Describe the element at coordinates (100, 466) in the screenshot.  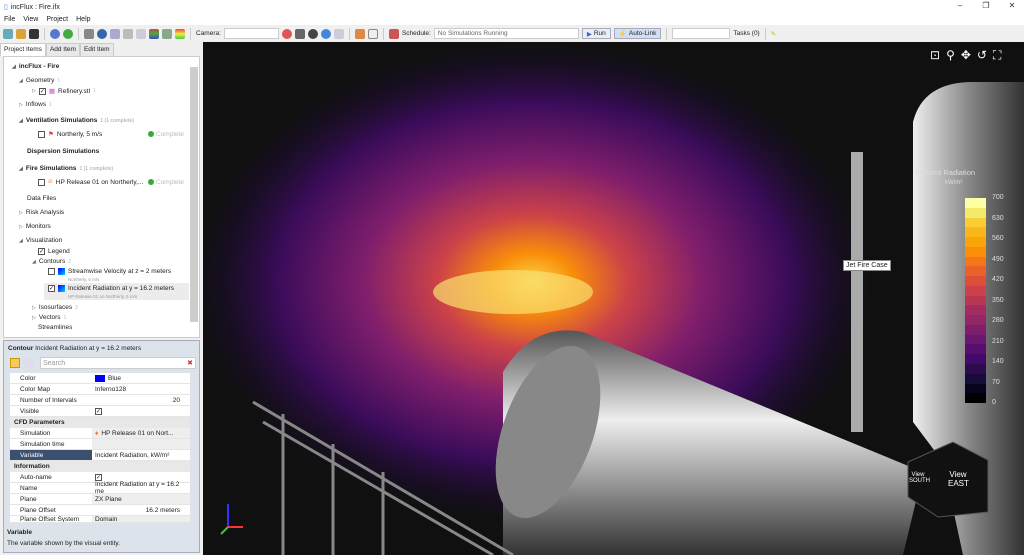
I see `category-information: Information` at that location.